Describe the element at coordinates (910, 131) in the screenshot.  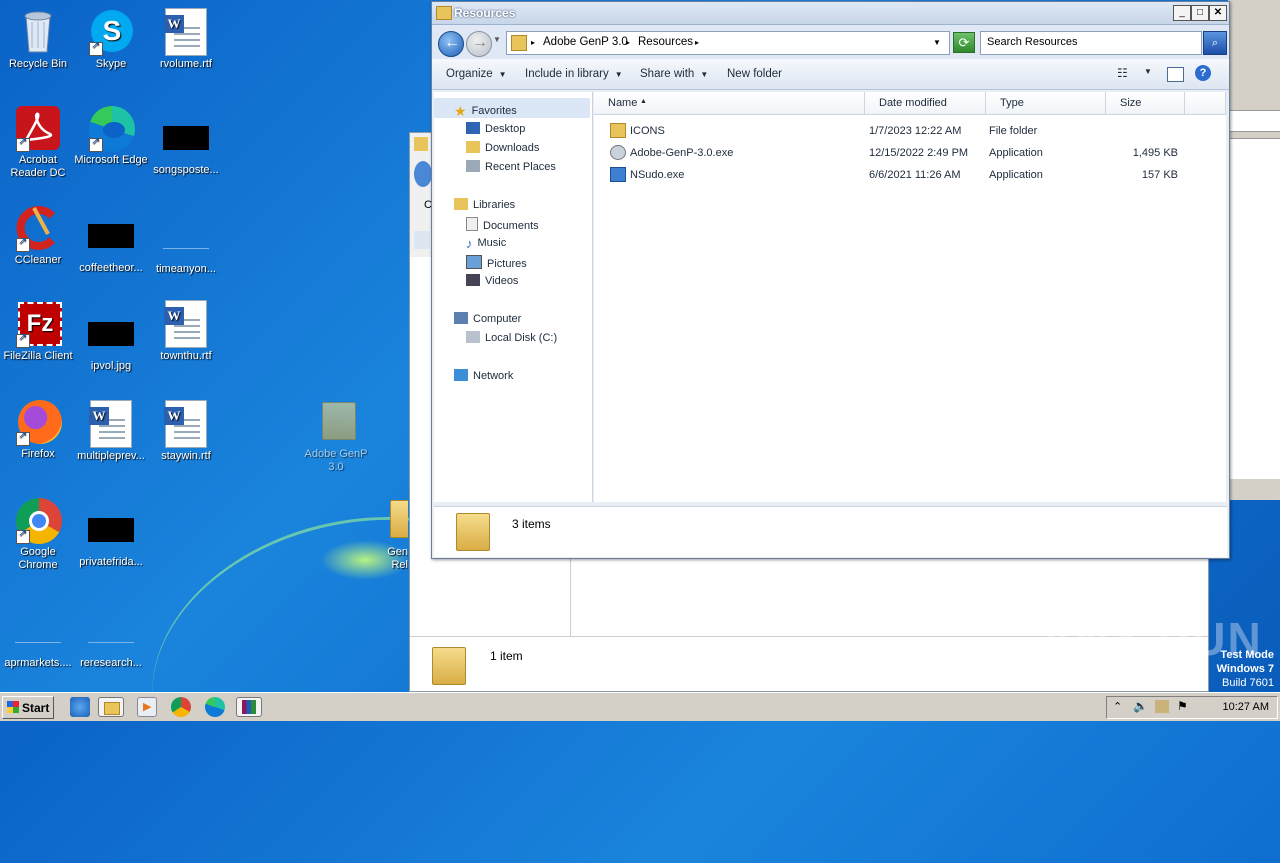
I see `file-row: ICONS 1/7/2023 12:22 AM File folder` at that location.